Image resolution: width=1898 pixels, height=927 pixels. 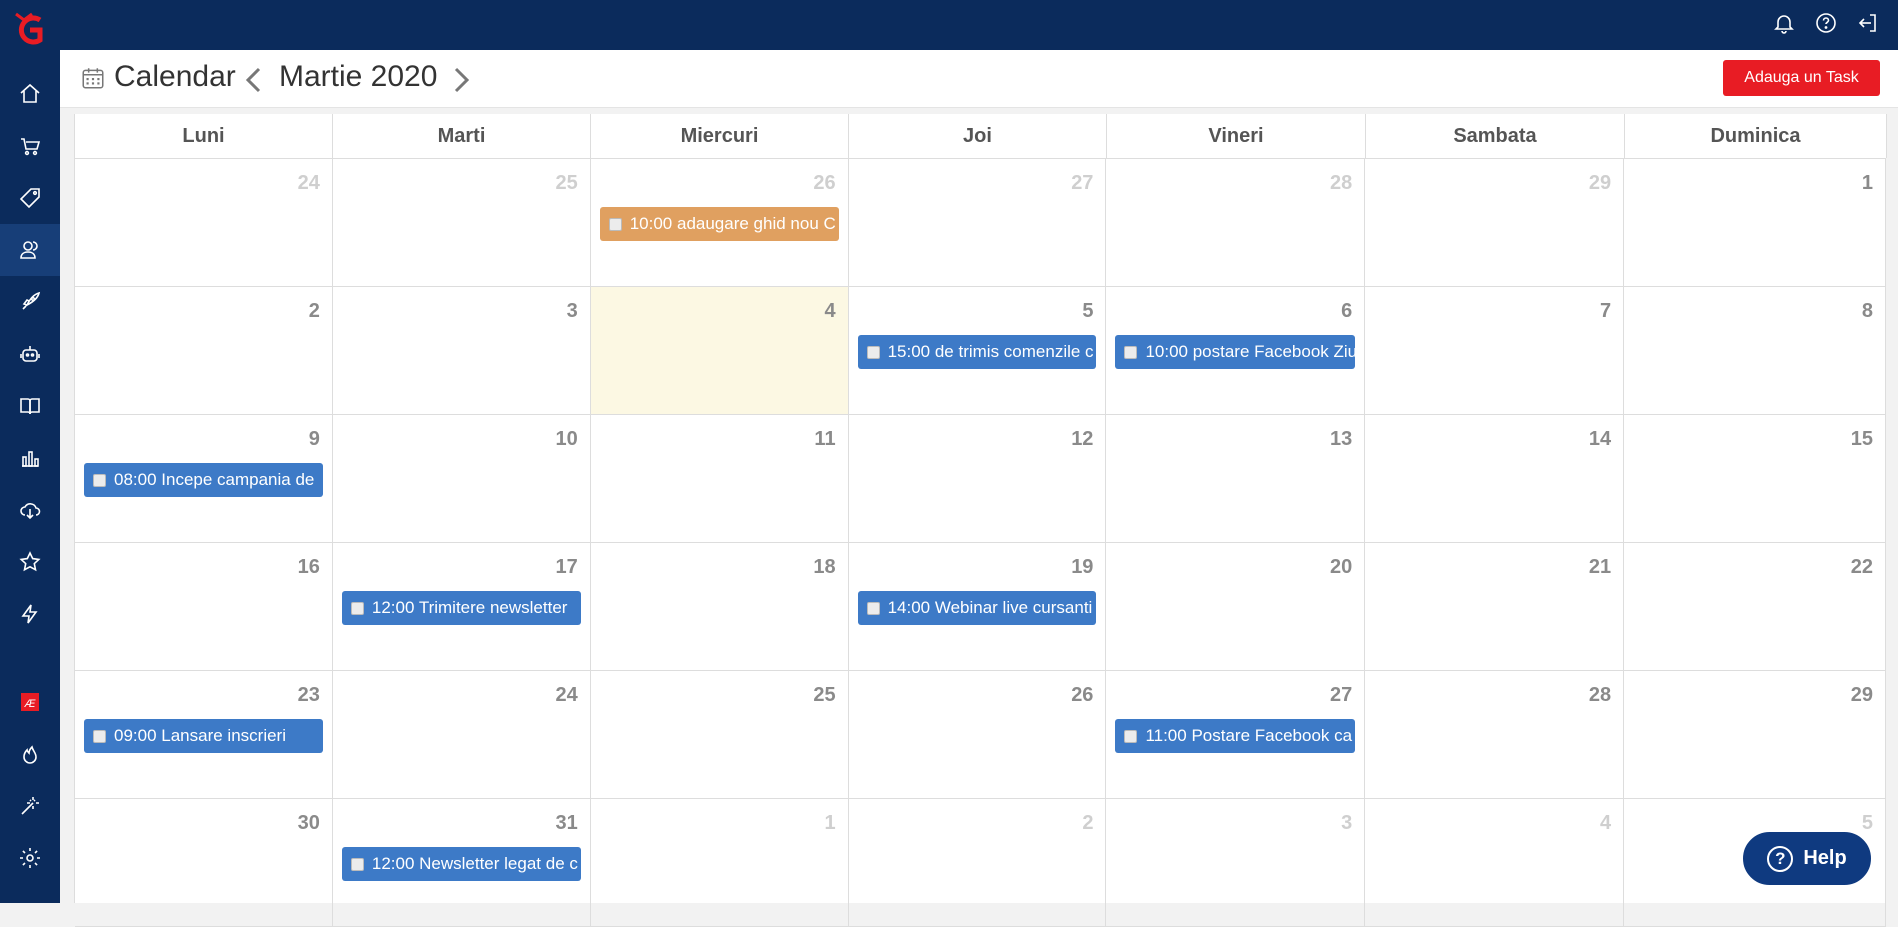 I want to click on prev-month-icon, so click(x=254, y=82).